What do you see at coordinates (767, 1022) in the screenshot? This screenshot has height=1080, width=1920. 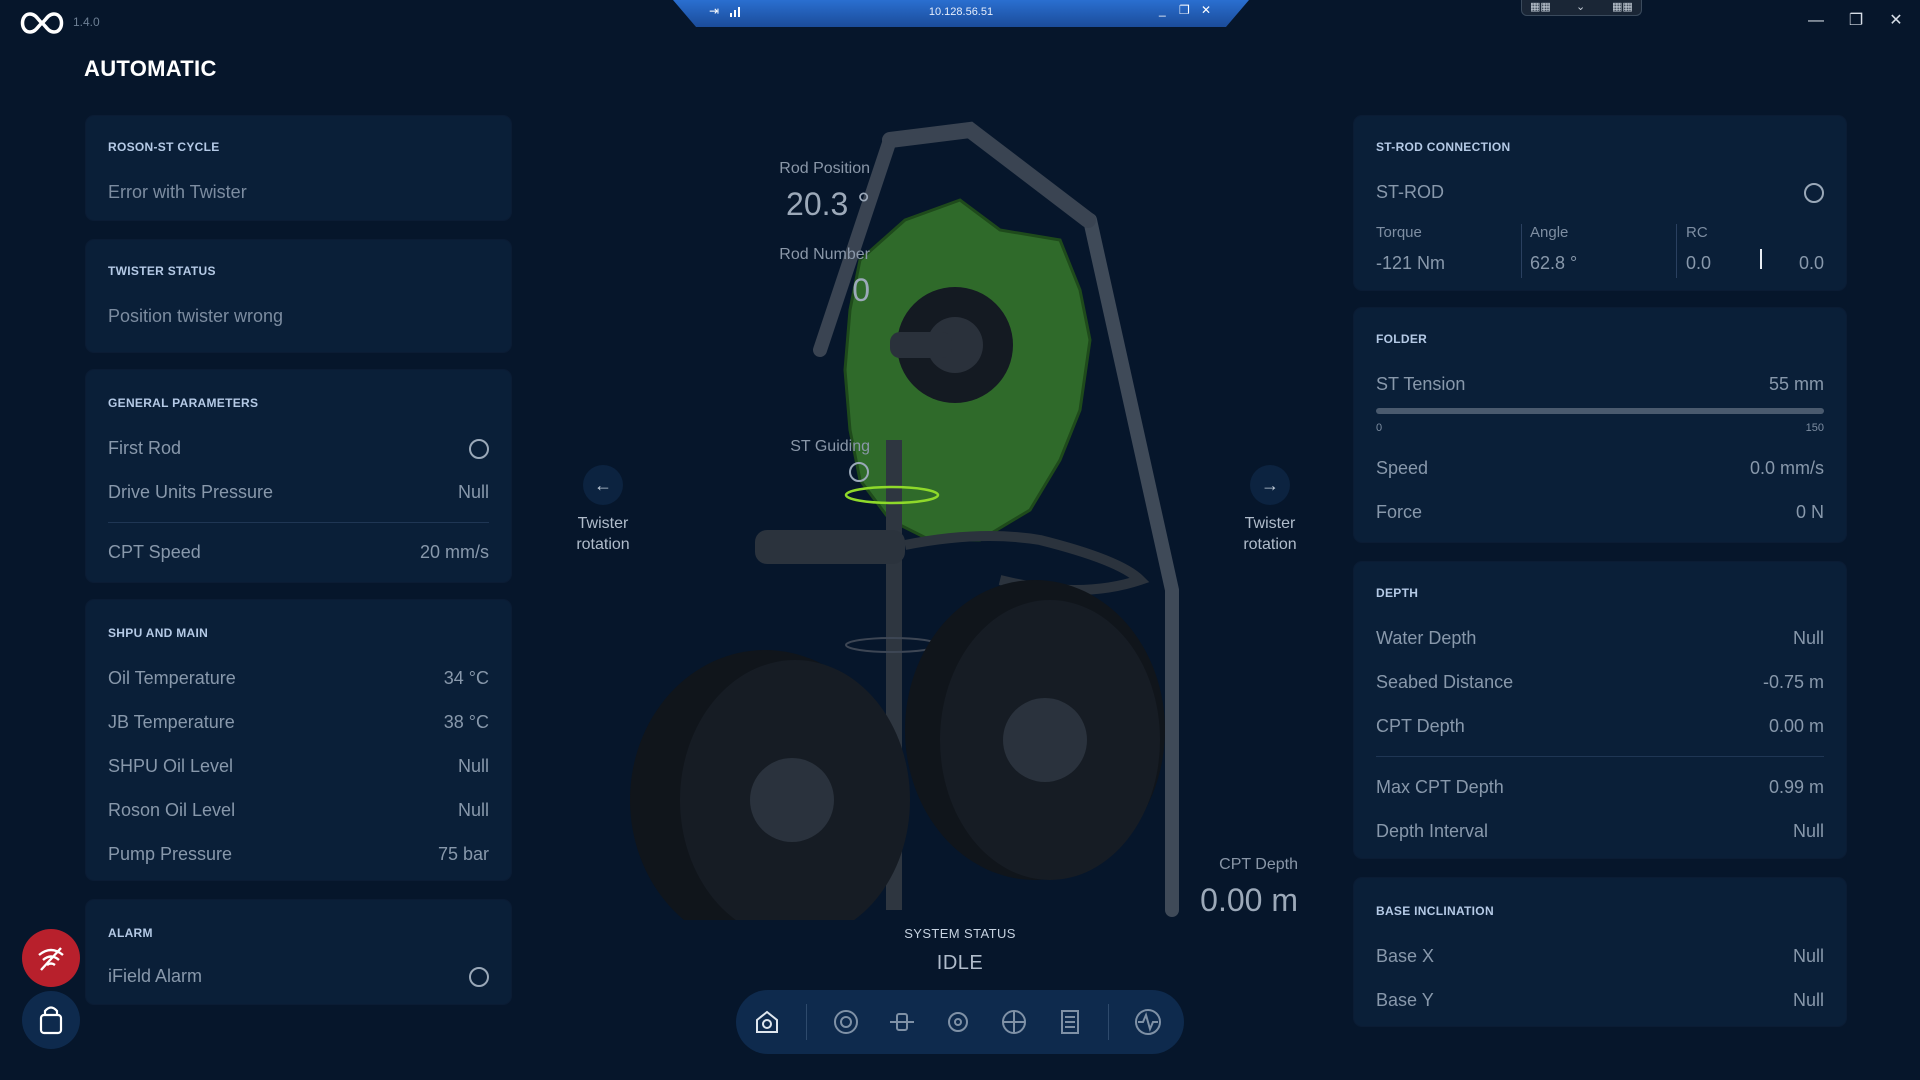 I see `home-icon` at bounding box center [767, 1022].